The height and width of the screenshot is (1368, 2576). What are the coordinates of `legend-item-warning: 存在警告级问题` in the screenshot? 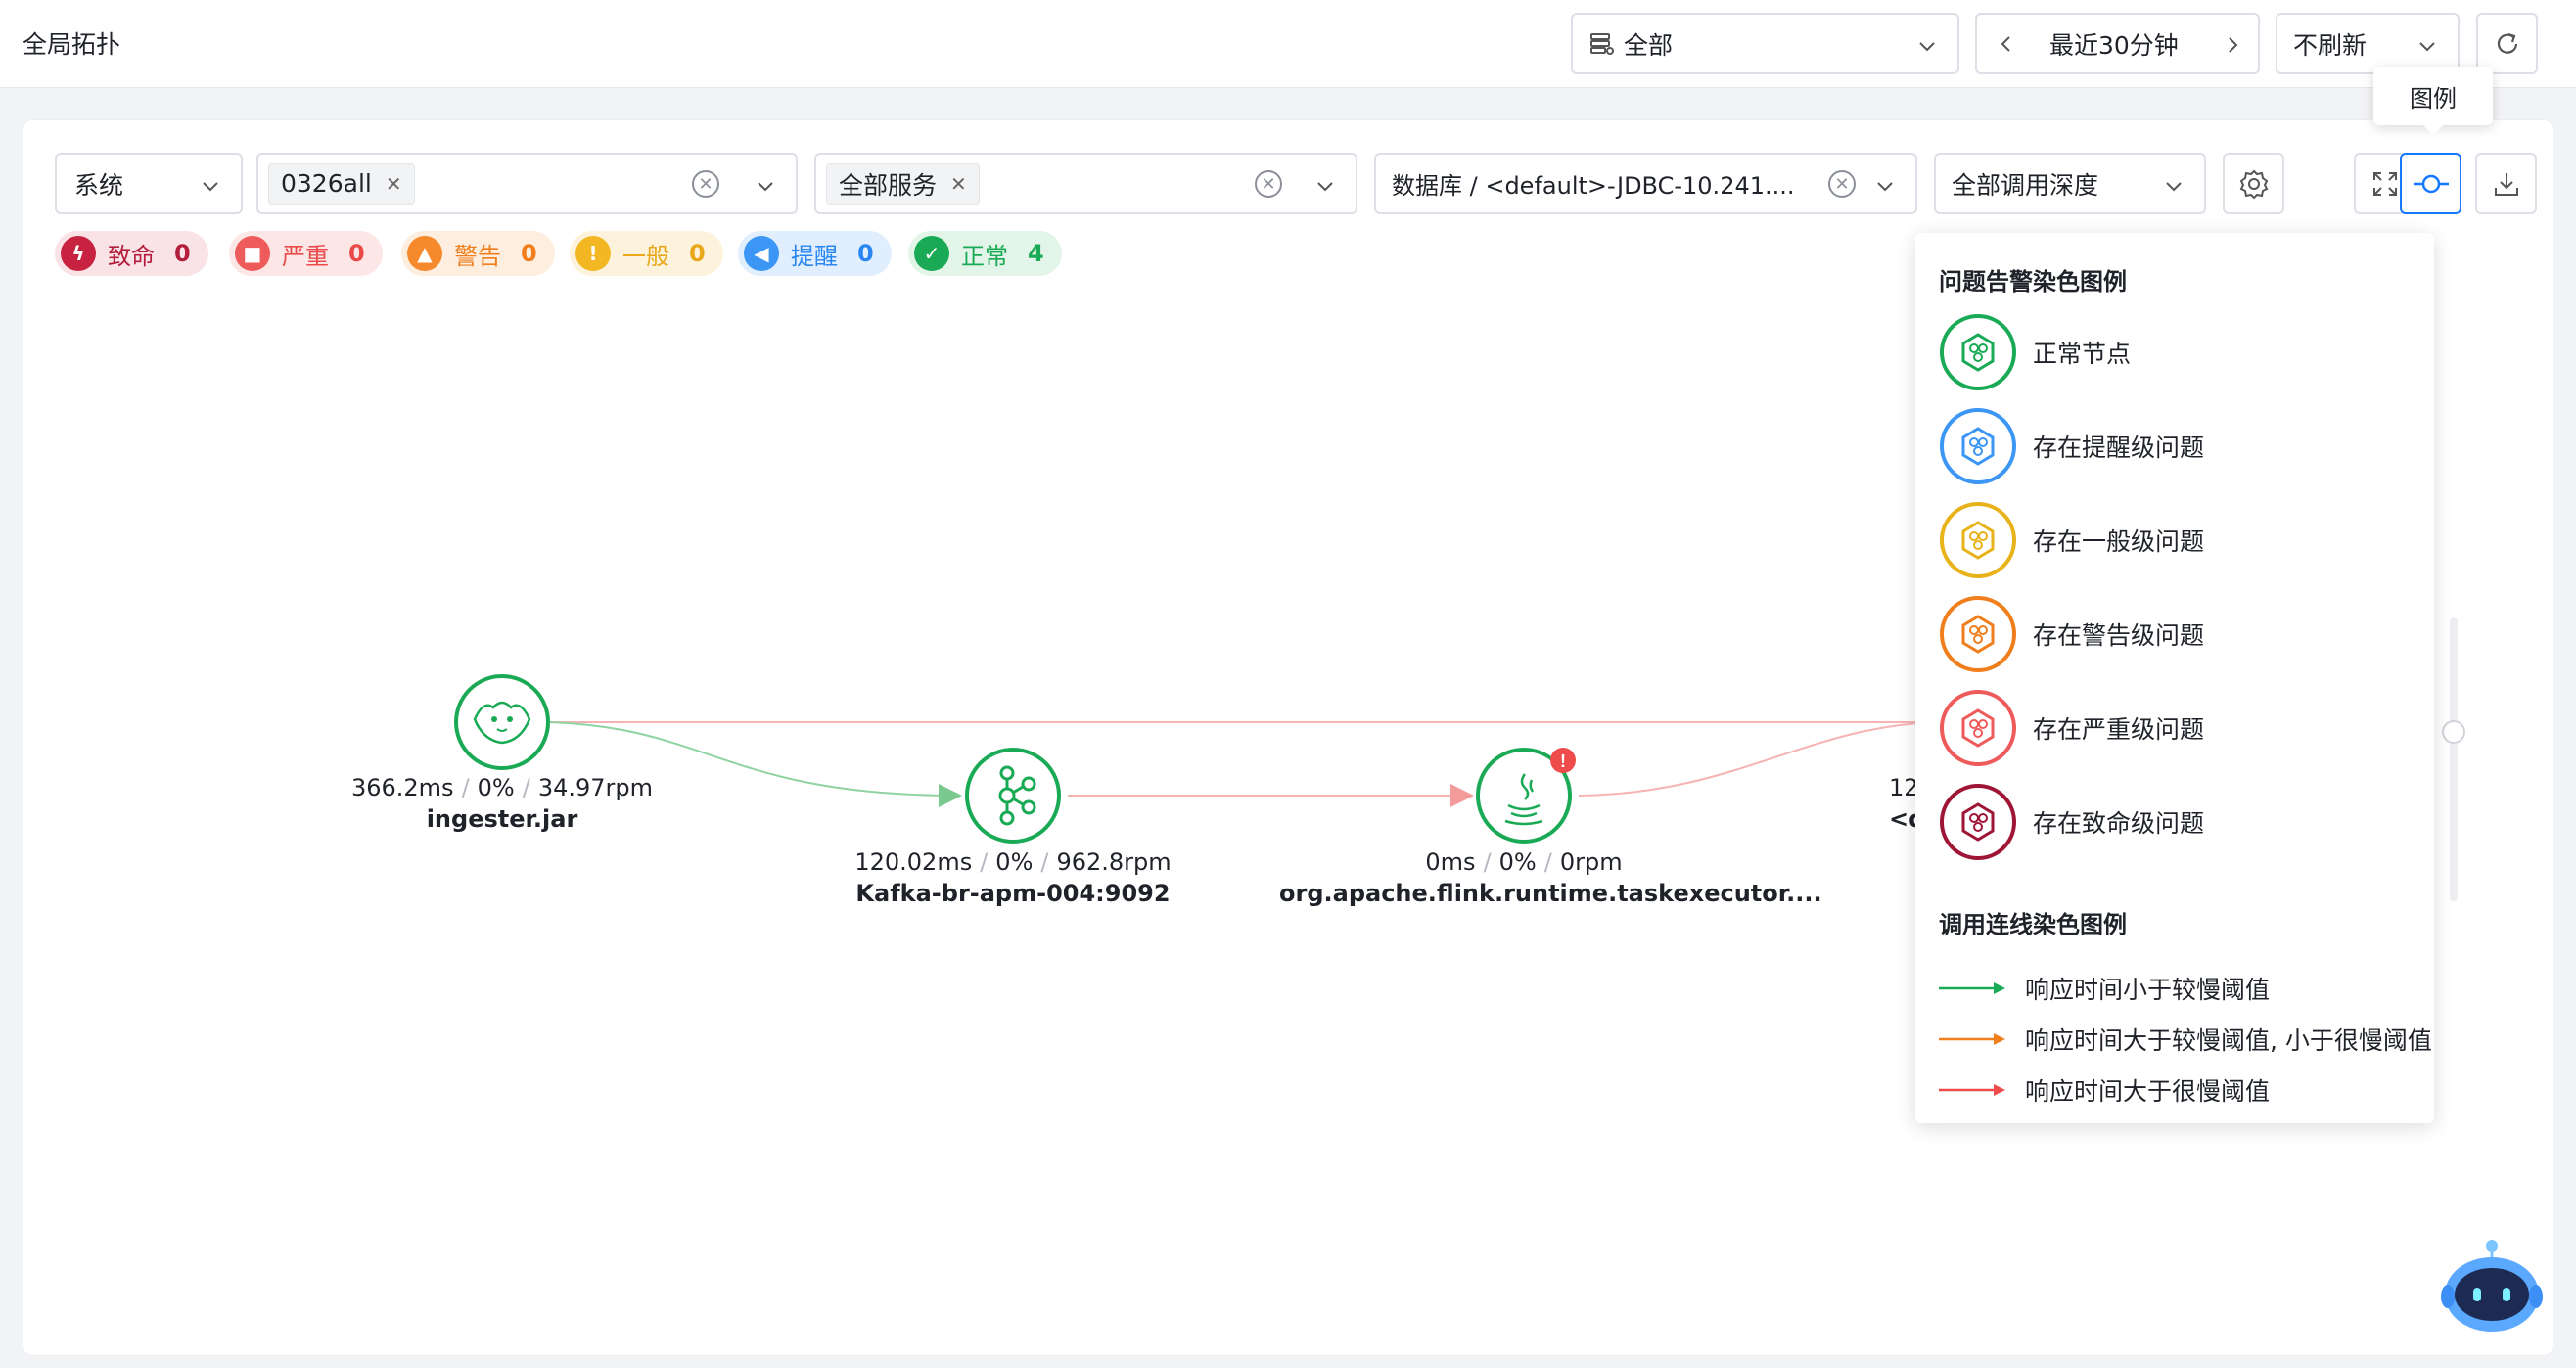 It's located at (2071, 634).